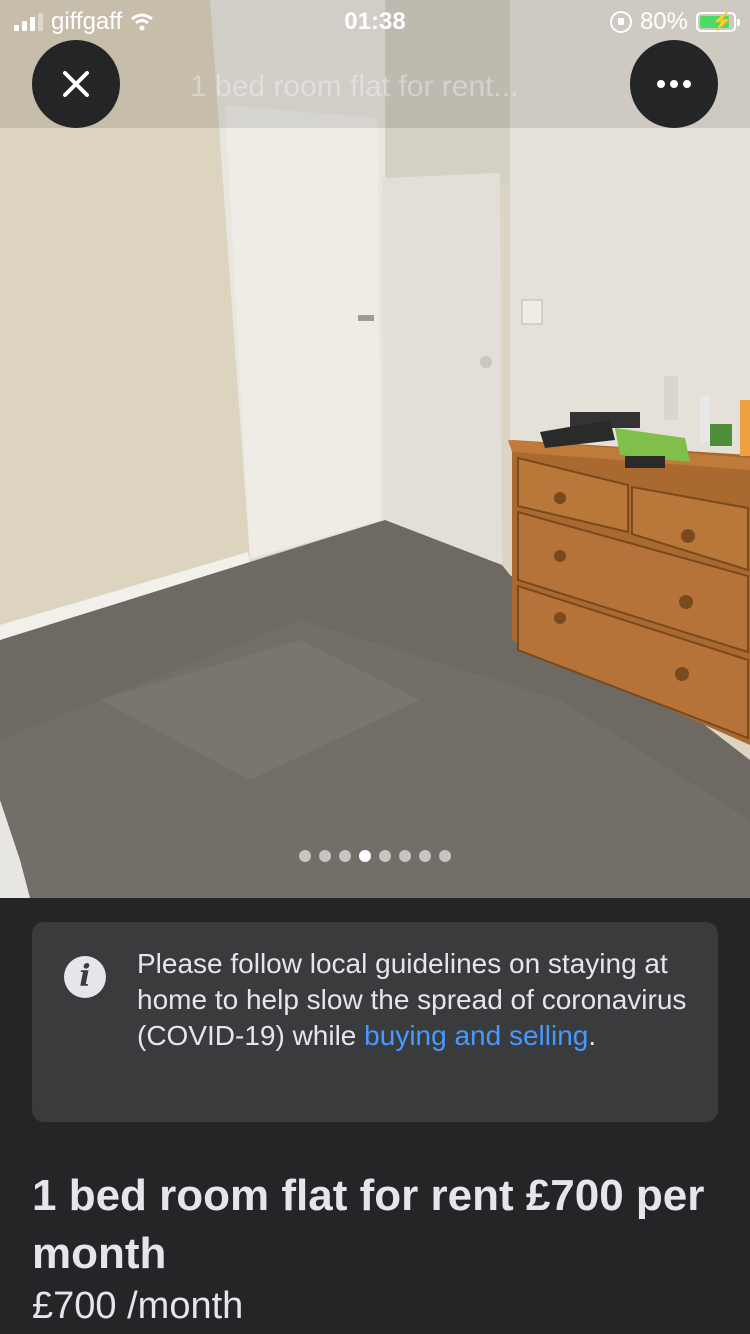 Image resolution: width=750 pixels, height=1334 pixels. I want to click on battery-icon: ⚡, so click(718, 21).